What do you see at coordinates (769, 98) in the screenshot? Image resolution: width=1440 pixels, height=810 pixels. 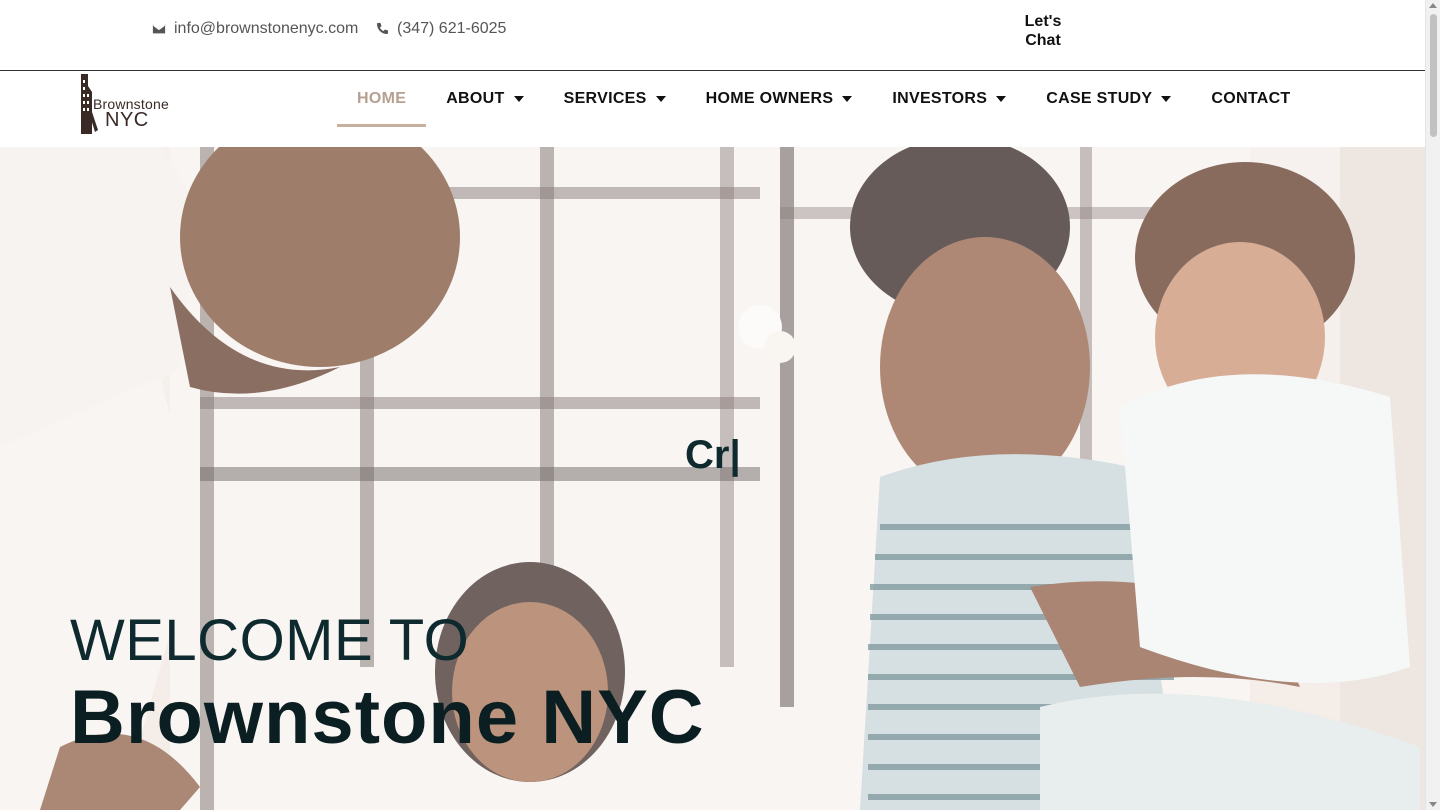 I see `nav-label: HOME OWNERS` at bounding box center [769, 98].